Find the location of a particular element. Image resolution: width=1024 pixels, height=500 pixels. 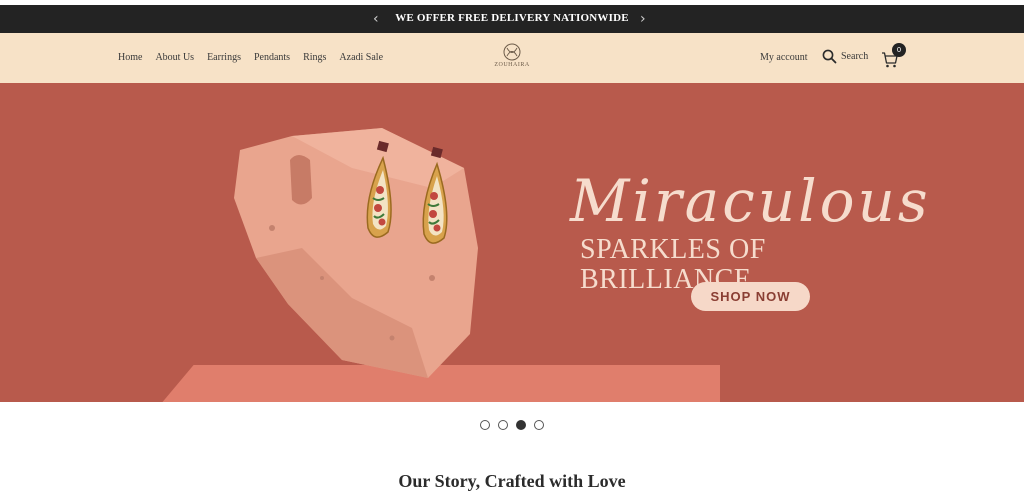

search-button: Search is located at coordinates (845, 56).